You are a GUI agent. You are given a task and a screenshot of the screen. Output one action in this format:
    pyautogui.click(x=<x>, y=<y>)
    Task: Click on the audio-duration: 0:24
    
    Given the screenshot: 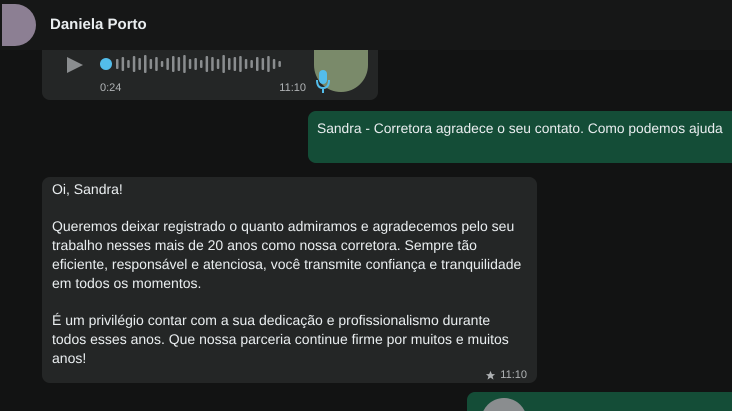 What is the action you would take?
    pyautogui.click(x=111, y=88)
    